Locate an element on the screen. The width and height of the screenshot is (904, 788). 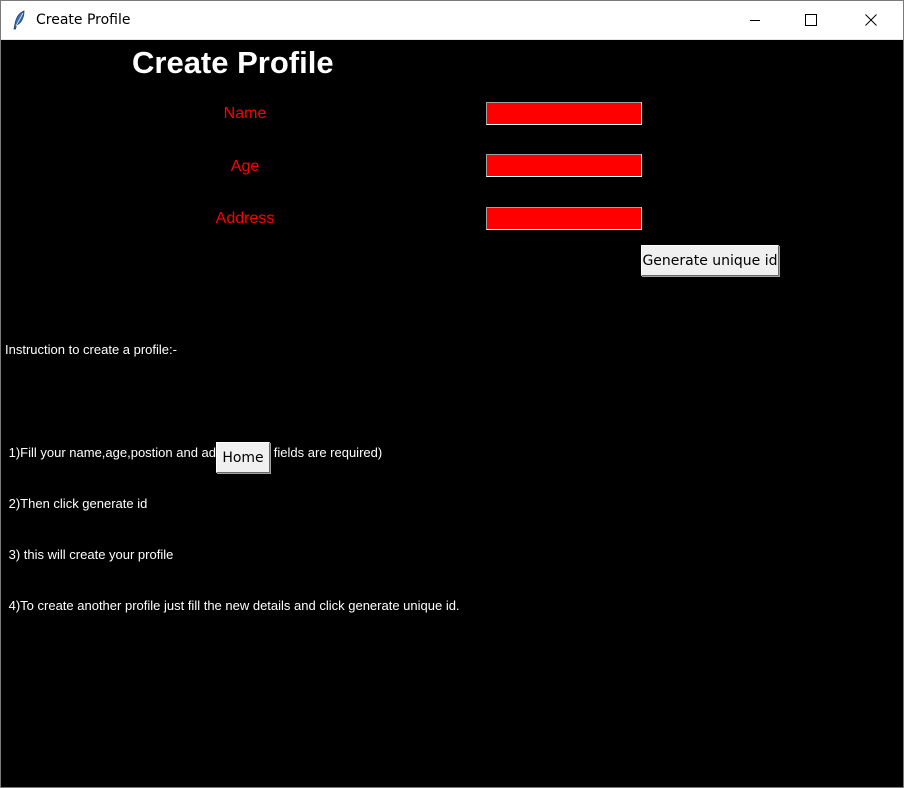
name-label: Name is located at coordinates (245, 113).